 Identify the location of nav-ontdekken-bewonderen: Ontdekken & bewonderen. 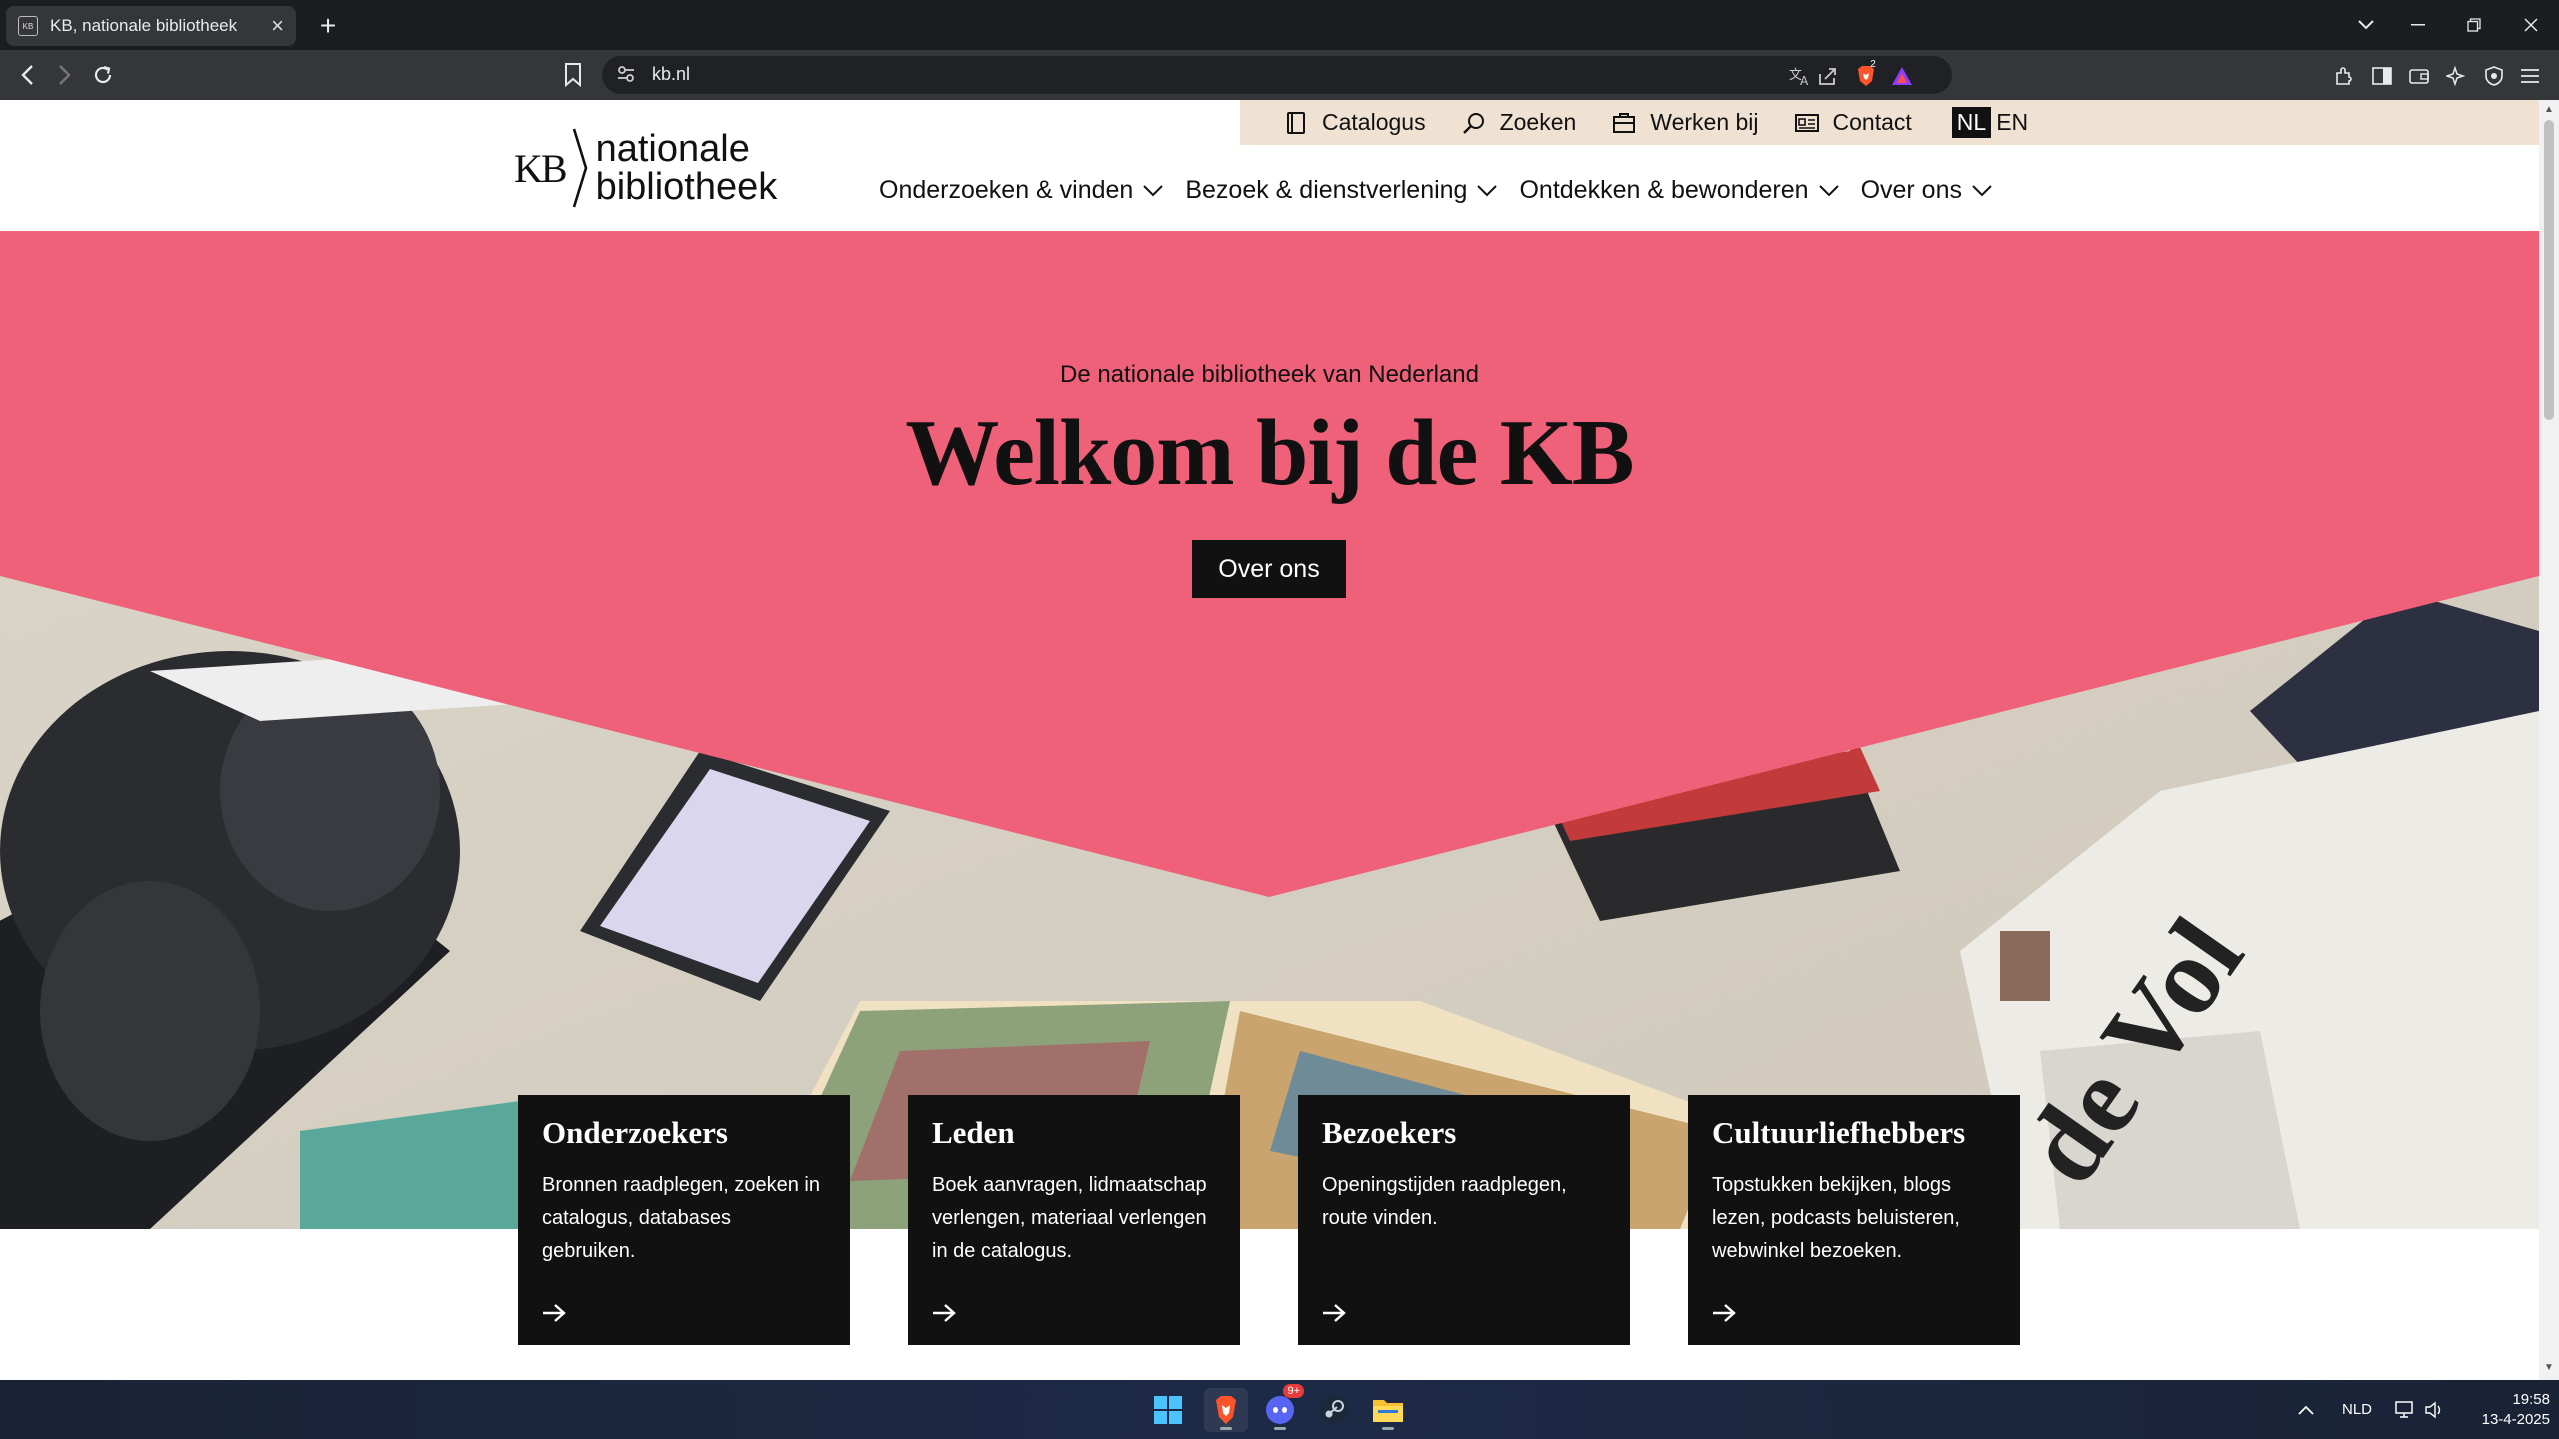
(1679, 190).